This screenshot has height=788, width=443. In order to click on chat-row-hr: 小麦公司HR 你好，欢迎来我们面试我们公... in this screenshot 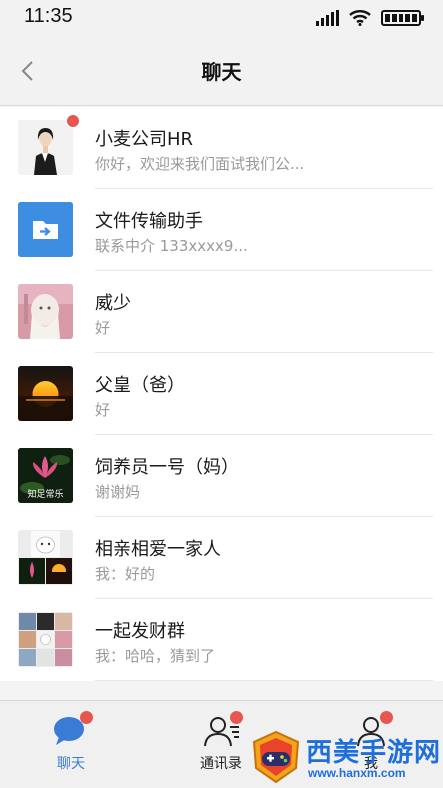, I will do `click(221, 148)`.